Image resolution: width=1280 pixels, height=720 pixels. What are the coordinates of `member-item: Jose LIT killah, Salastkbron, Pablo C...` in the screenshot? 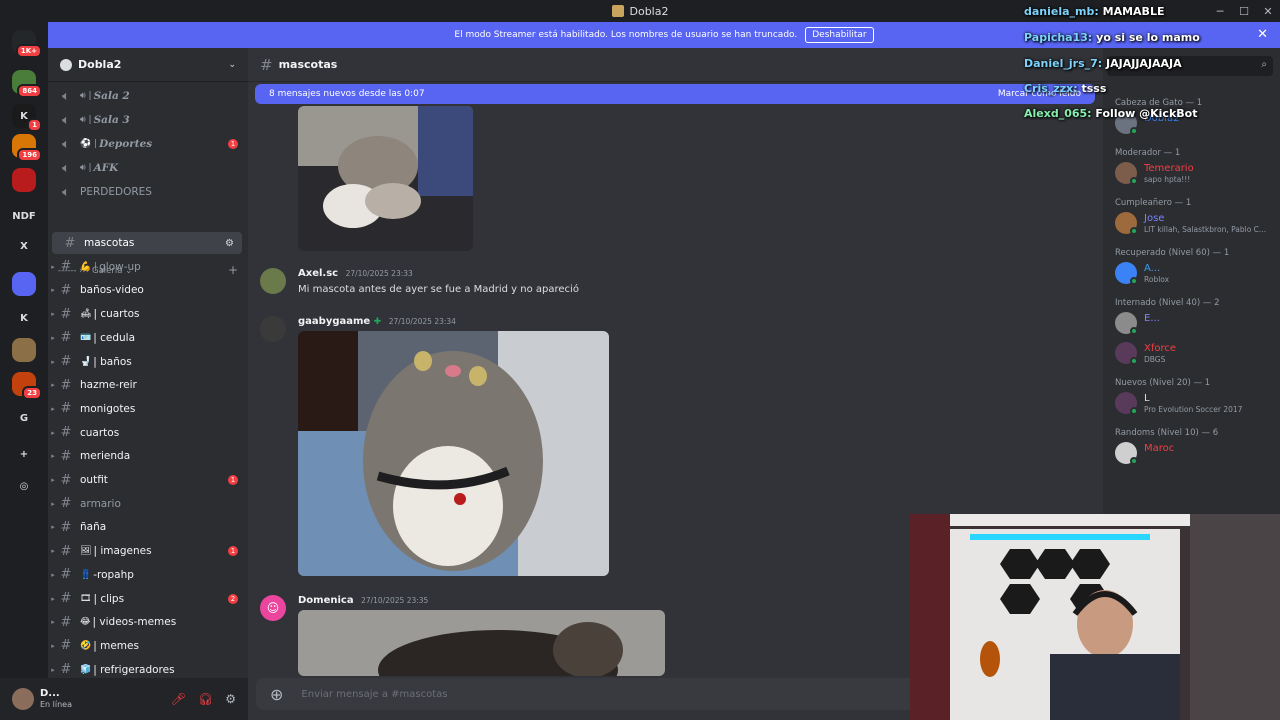 It's located at (1197, 225).